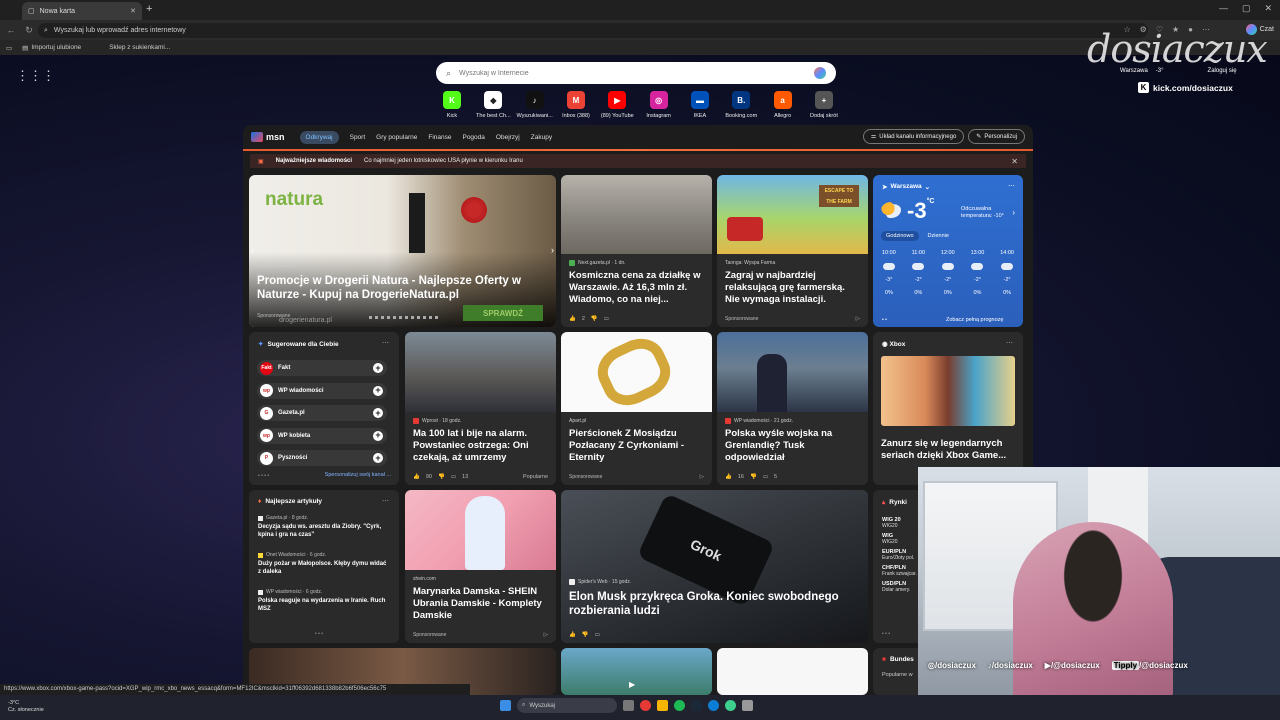  What do you see at coordinates (820, 73) in the screenshot?
I see `copilot-search-icon` at bounding box center [820, 73].